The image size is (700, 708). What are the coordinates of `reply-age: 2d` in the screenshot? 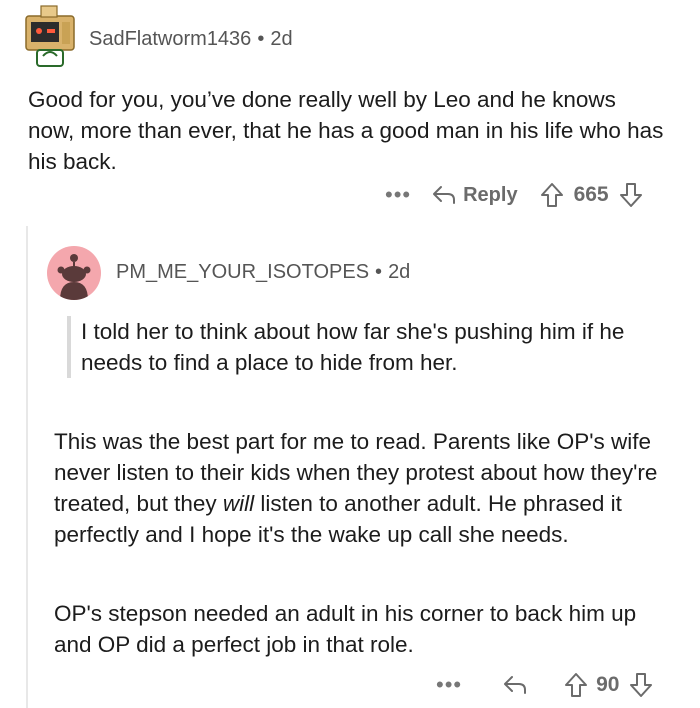 It's located at (399, 272).